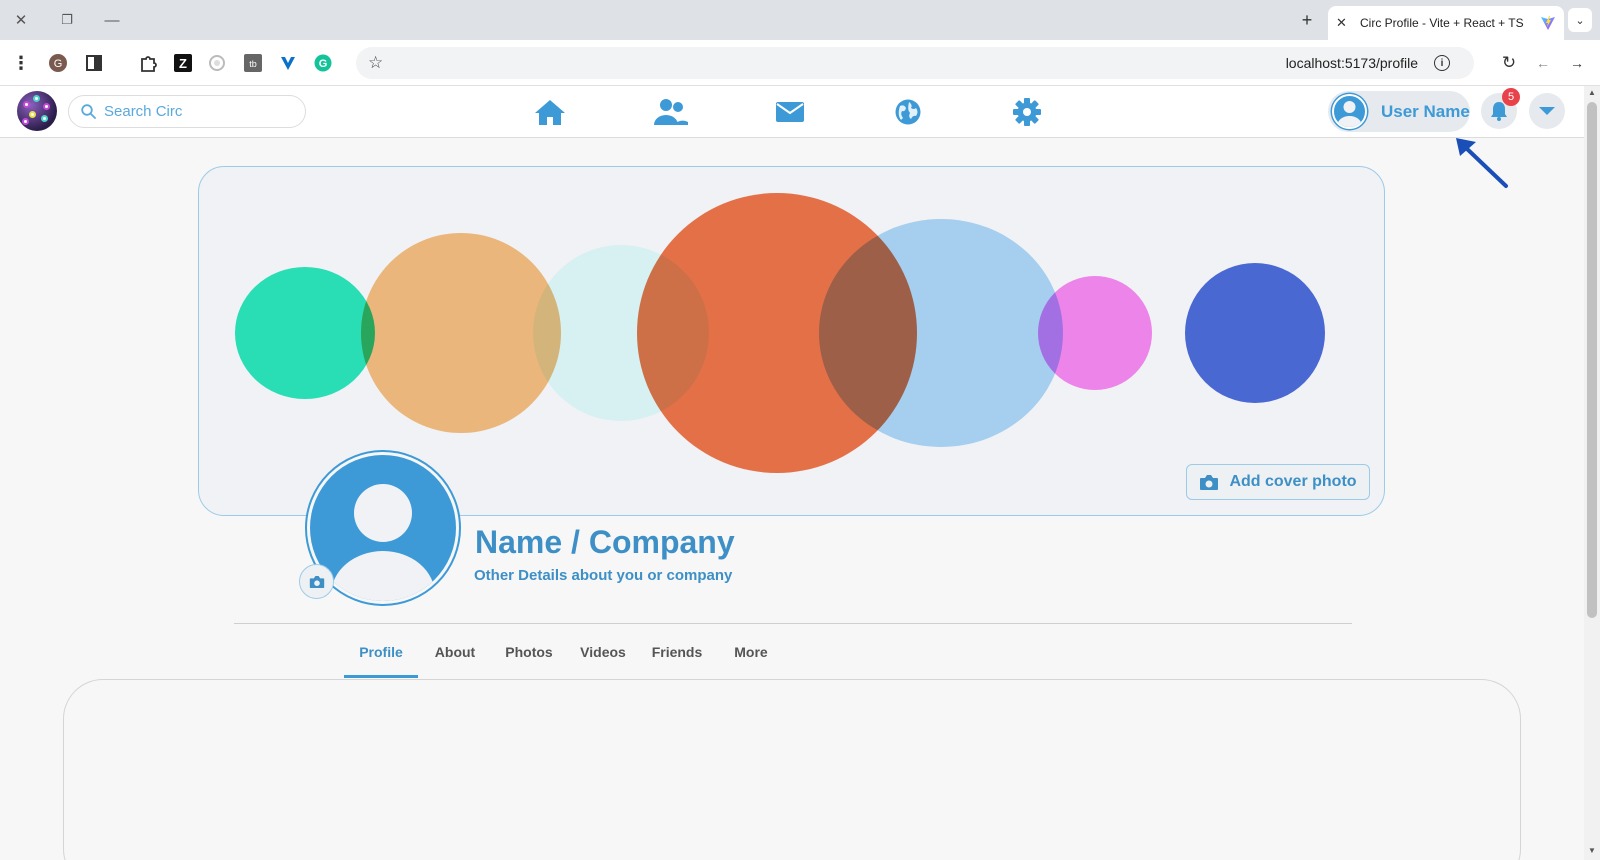 Image resolution: width=1600 pixels, height=860 pixels. What do you see at coordinates (375, 63) in the screenshot?
I see `bookmark-star-icon: ☆` at bounding box center [375, 63].